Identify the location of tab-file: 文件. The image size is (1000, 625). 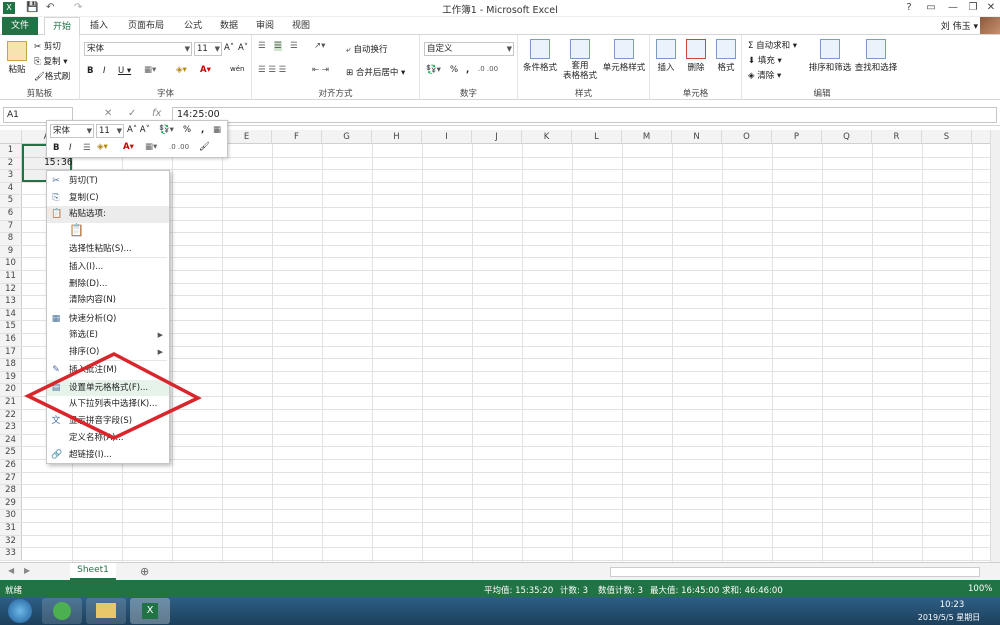
(20, 26).